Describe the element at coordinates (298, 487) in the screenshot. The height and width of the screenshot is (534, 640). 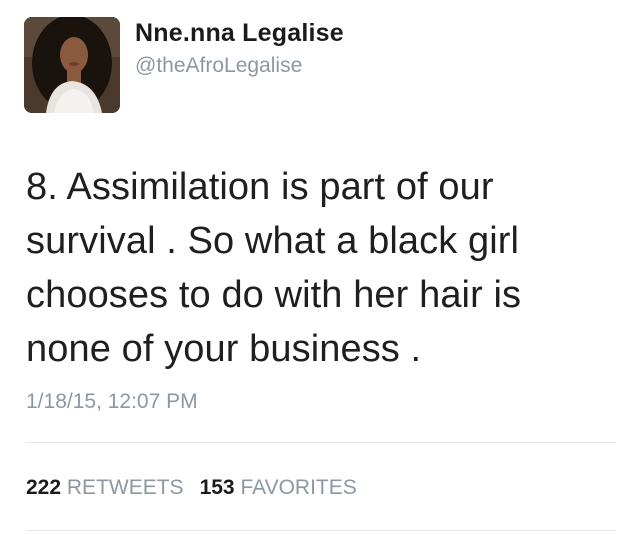
I see `favorites-label: FAVORITES` at that location.